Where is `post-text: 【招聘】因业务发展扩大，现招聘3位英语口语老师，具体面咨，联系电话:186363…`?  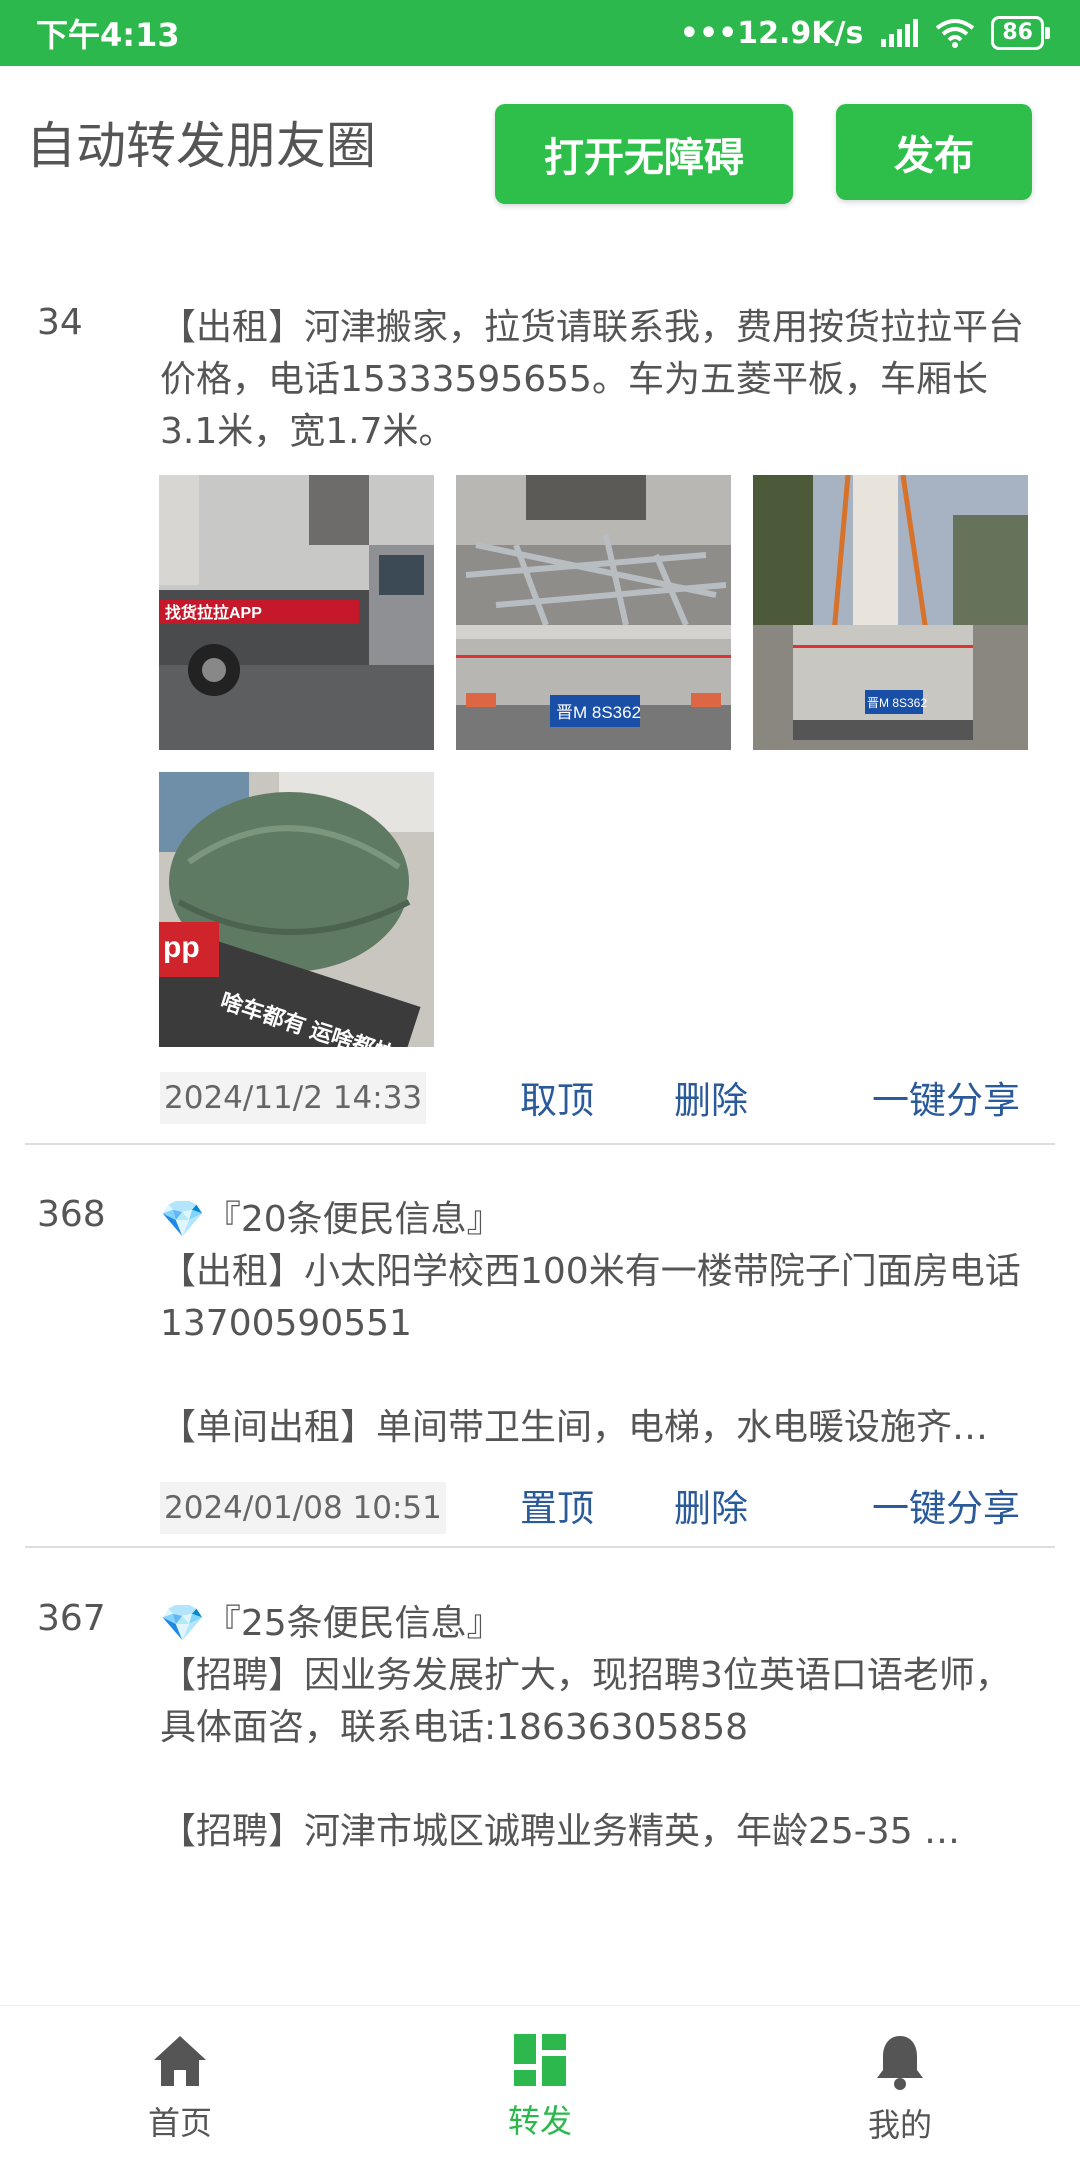
post-text: 【招聘】因业务发展扩大，现招聘3位英语口语老师，具体面咨，联系电话:186363… is located at coordinates (585, 1753).